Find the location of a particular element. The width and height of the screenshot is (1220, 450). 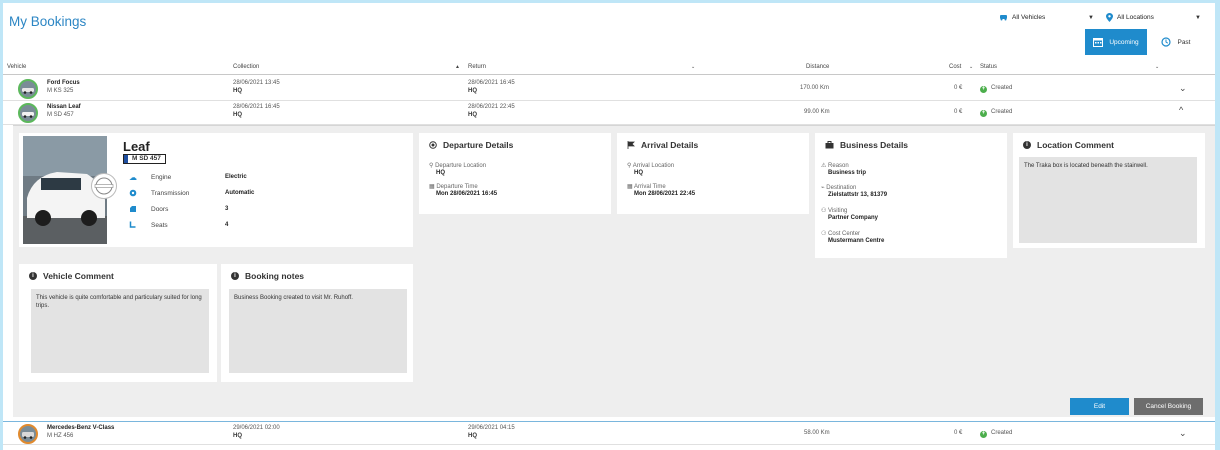

departure-time-label-text: Departure Time is located at coordinates (457, 187).